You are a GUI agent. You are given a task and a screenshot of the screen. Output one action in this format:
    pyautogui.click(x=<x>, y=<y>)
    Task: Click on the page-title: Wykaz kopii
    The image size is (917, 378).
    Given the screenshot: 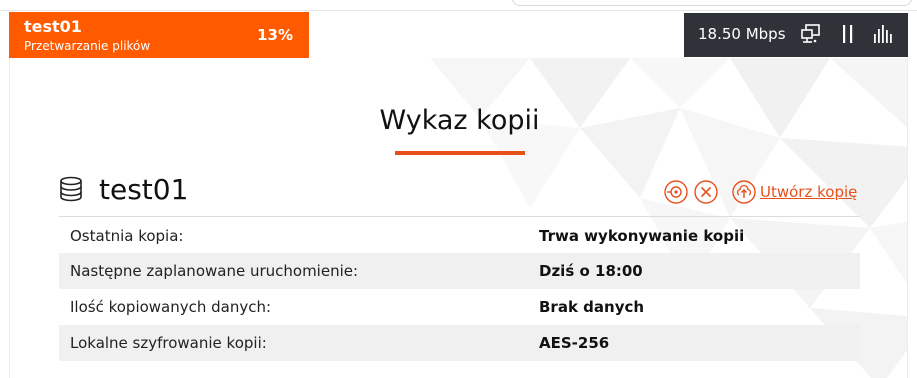 What is the action you would take?
    pyautogui.click(x=459, y=120)
    